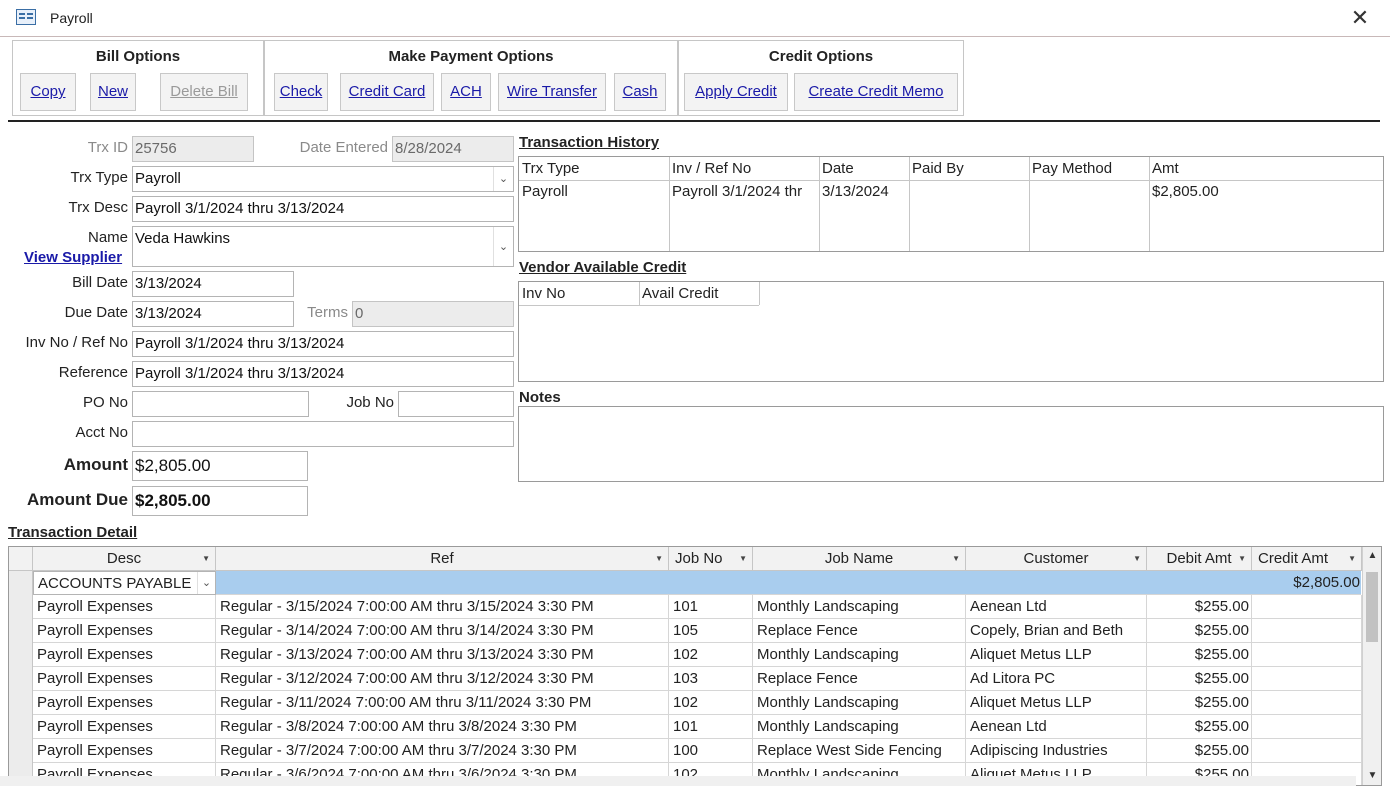  What do you see at coordinates (204, 92) in the screenshot?
I see `delete-bill-button: Delete Bill` at bounding box center [204, 92].